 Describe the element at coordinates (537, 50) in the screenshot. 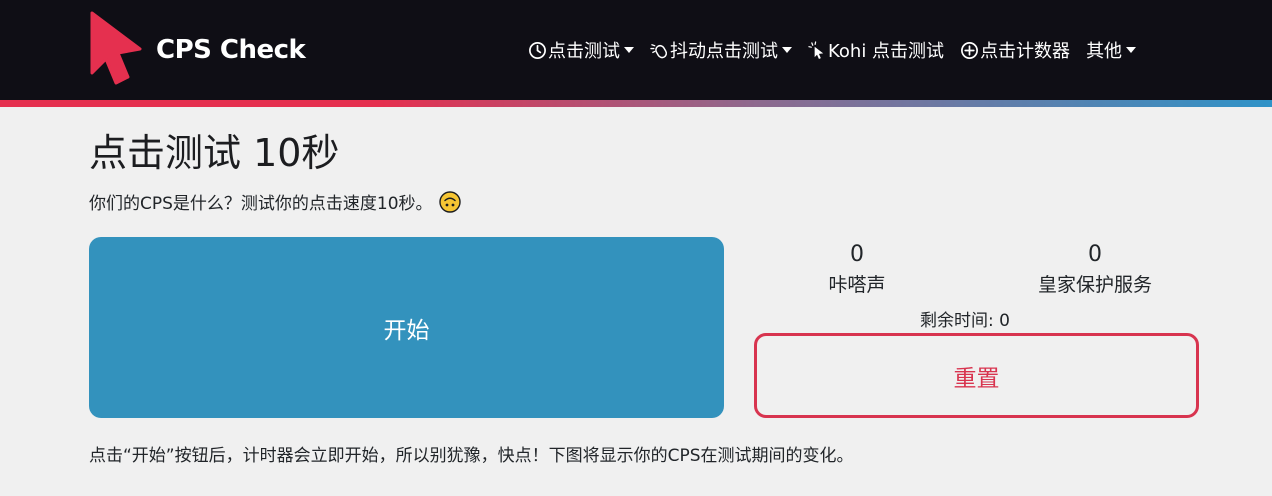

I see `clock-icon` at that location.